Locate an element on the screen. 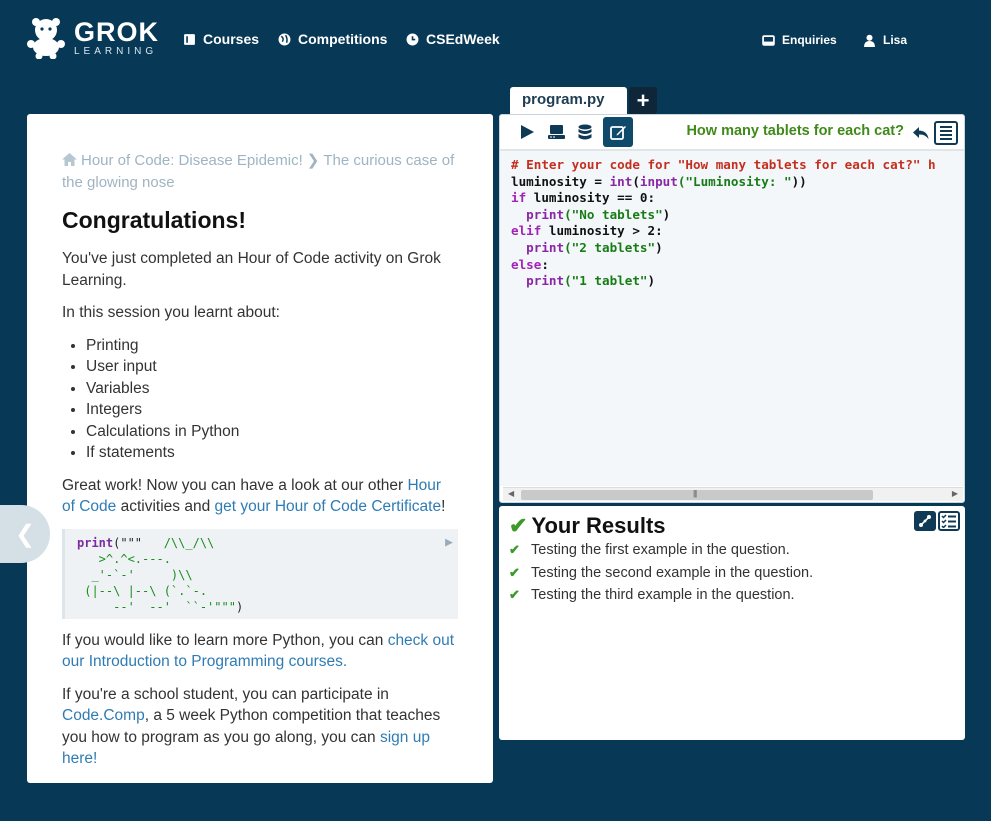 The image size is (991, 821). nav-csedweek-label: CSEdWeek is located at coordinates (463, 39).